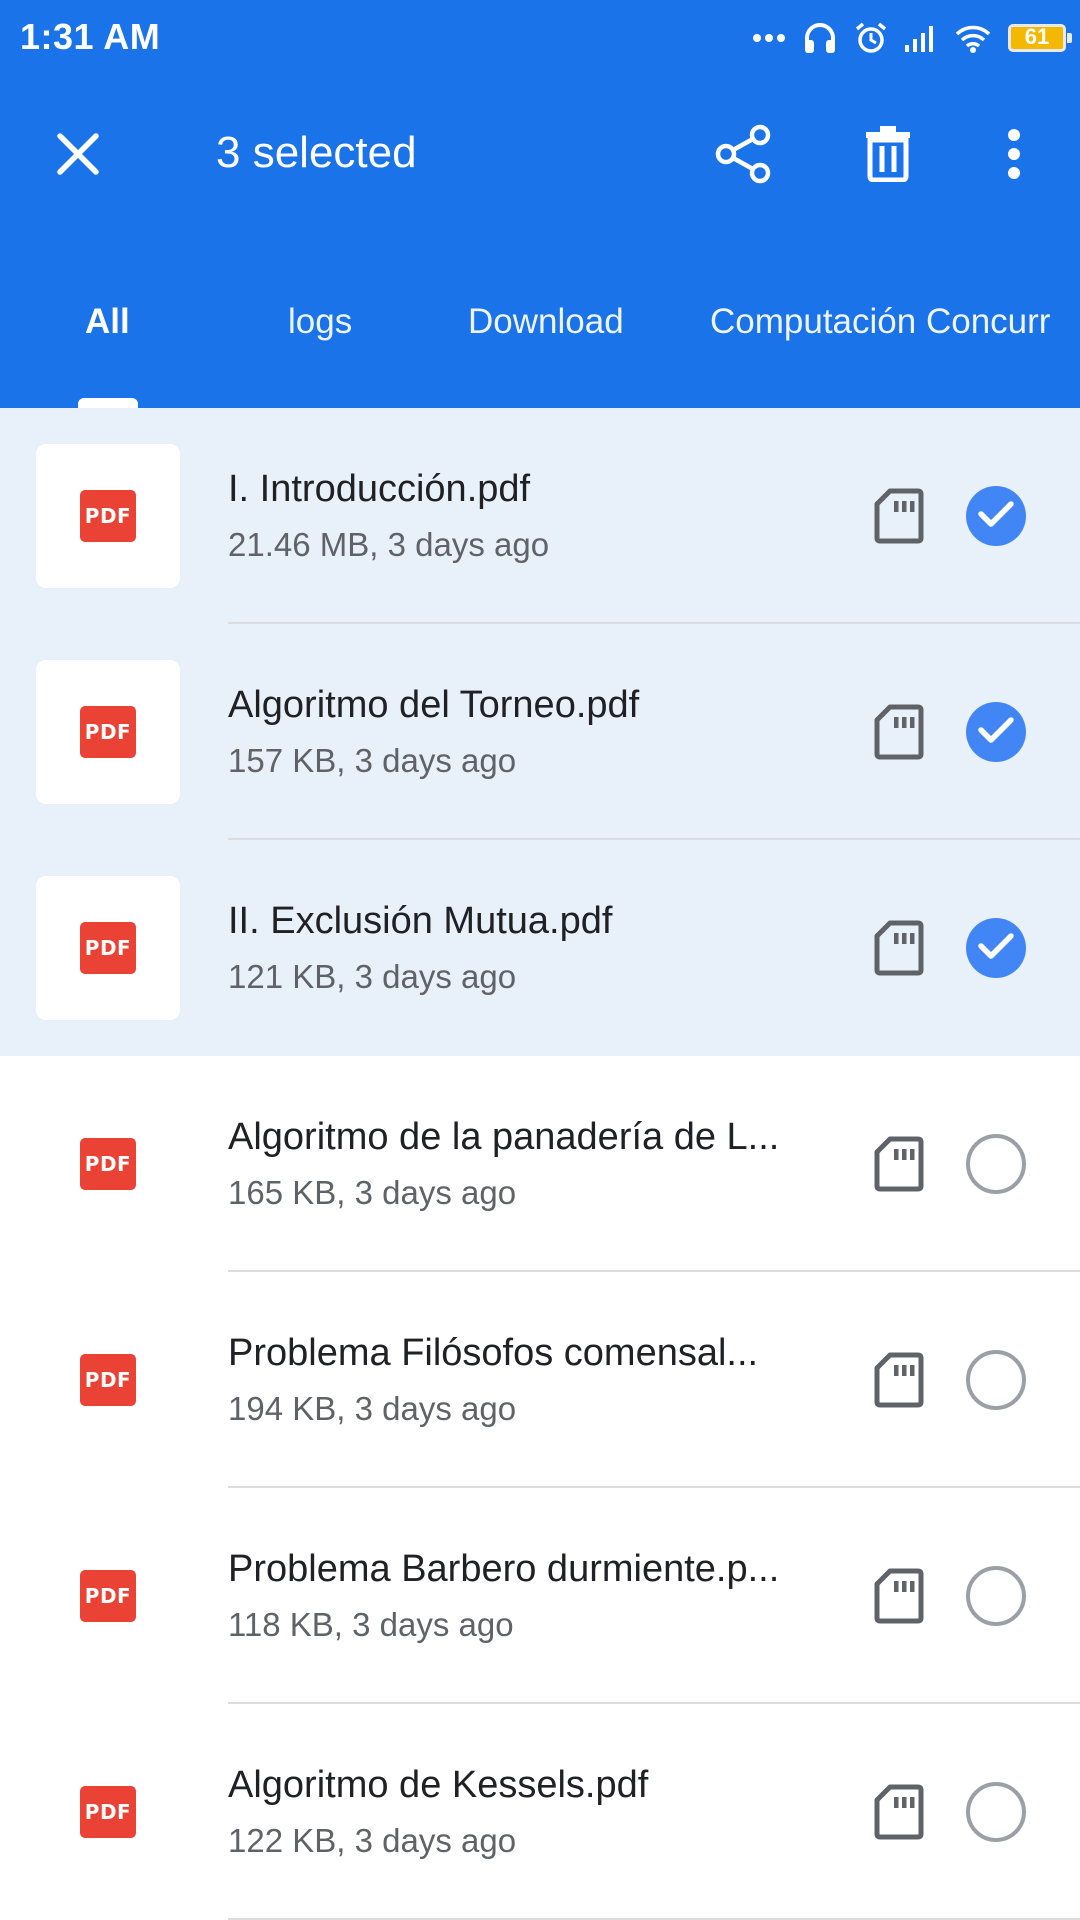 This screenshot has width=1080, height=1920. What do you see at coordinates (921, 38) in the screenshot?
I see `signal-icon` at bounding box center [921, 38].